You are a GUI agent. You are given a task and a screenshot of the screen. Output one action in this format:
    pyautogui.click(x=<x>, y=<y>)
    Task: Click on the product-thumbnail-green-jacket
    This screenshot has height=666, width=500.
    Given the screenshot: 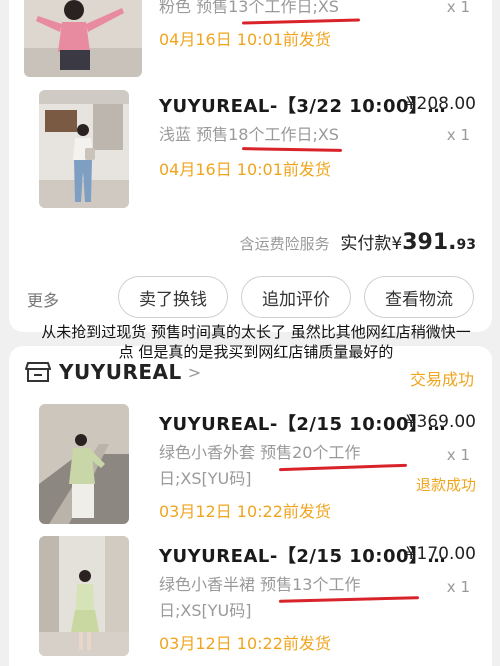 What is the action you would take?
    pyautogui.click(x=84, y=464)
    